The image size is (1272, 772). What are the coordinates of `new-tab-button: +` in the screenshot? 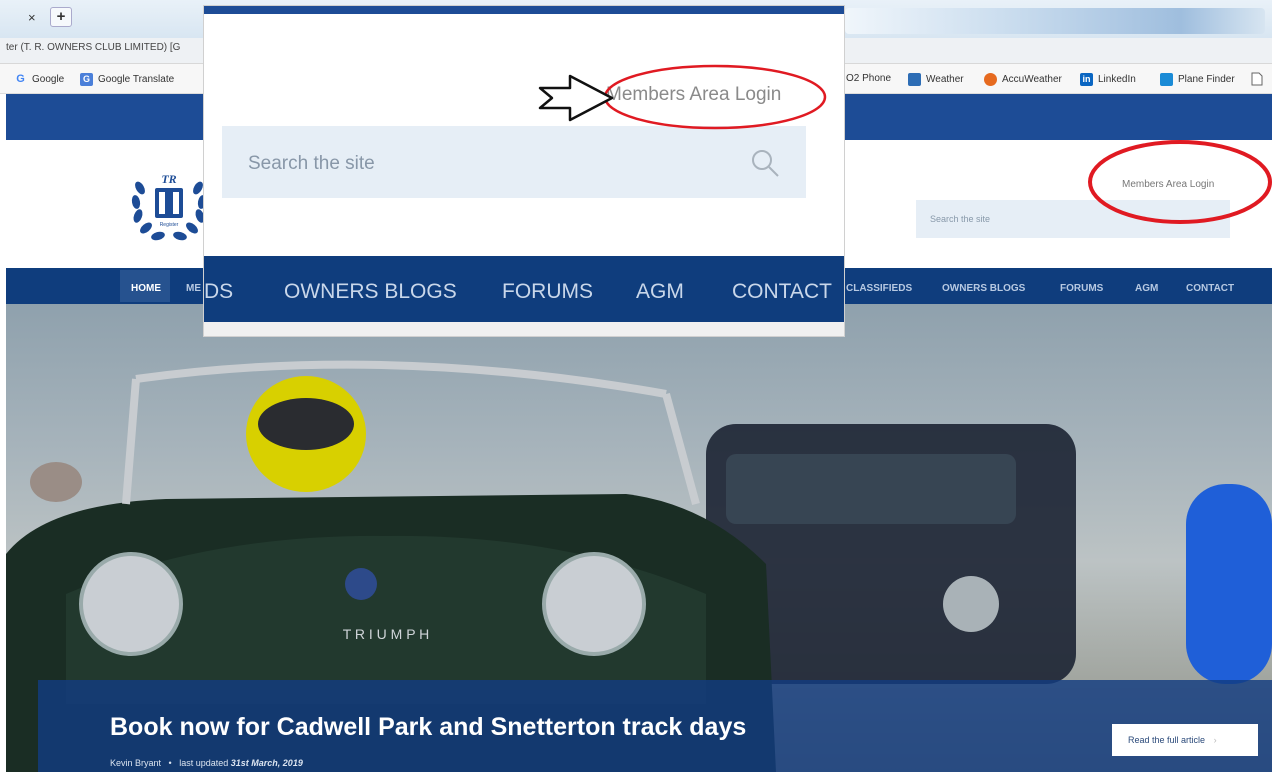 It's located at (61, 17).